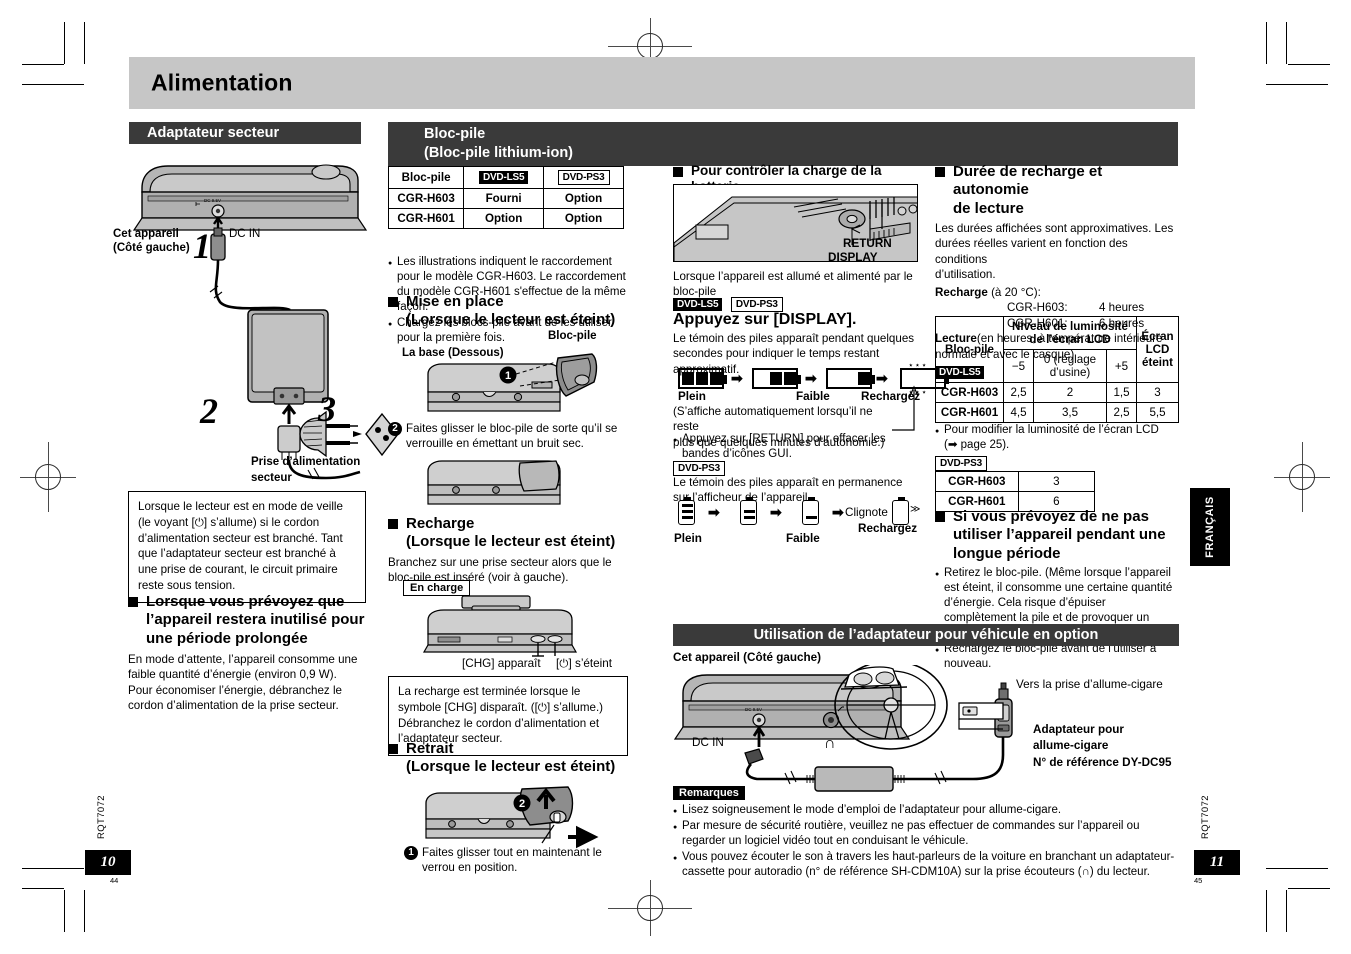  What do you see at coordinates (803, 538) in the screenshot?
I see `label-low-ps3: Faible` at bounding box center [803, 538].